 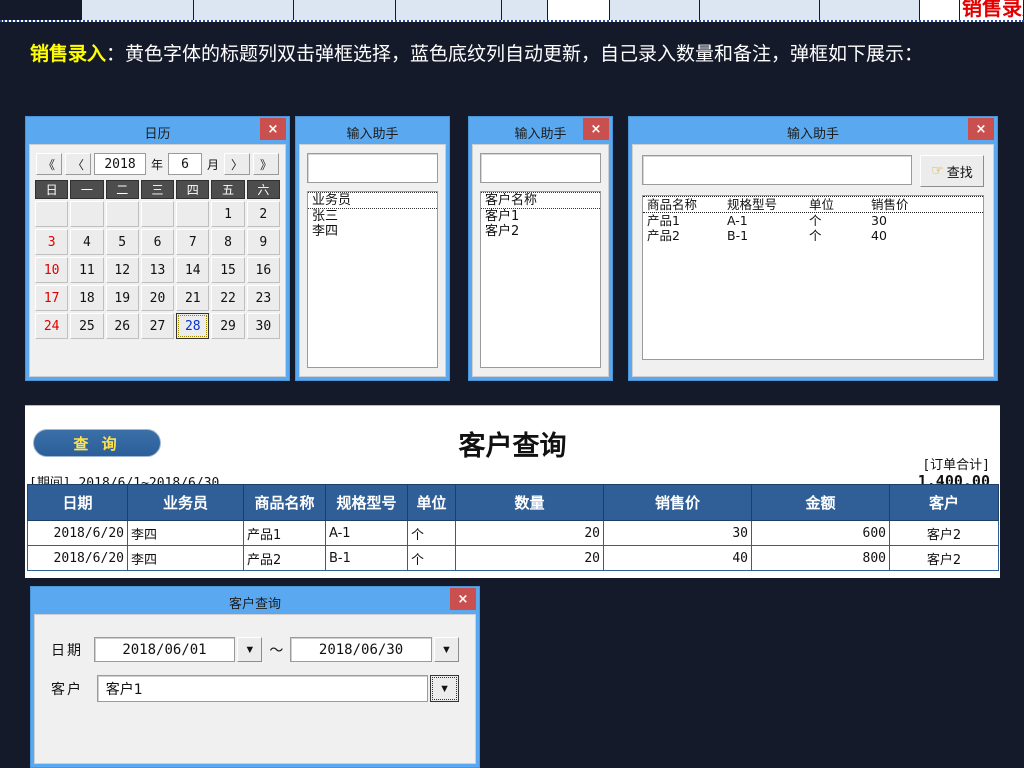 What do you see at coordinates (157, 164) in the screenshot?
I see `year-unit-label: 年` at bounding box center [157, 164].